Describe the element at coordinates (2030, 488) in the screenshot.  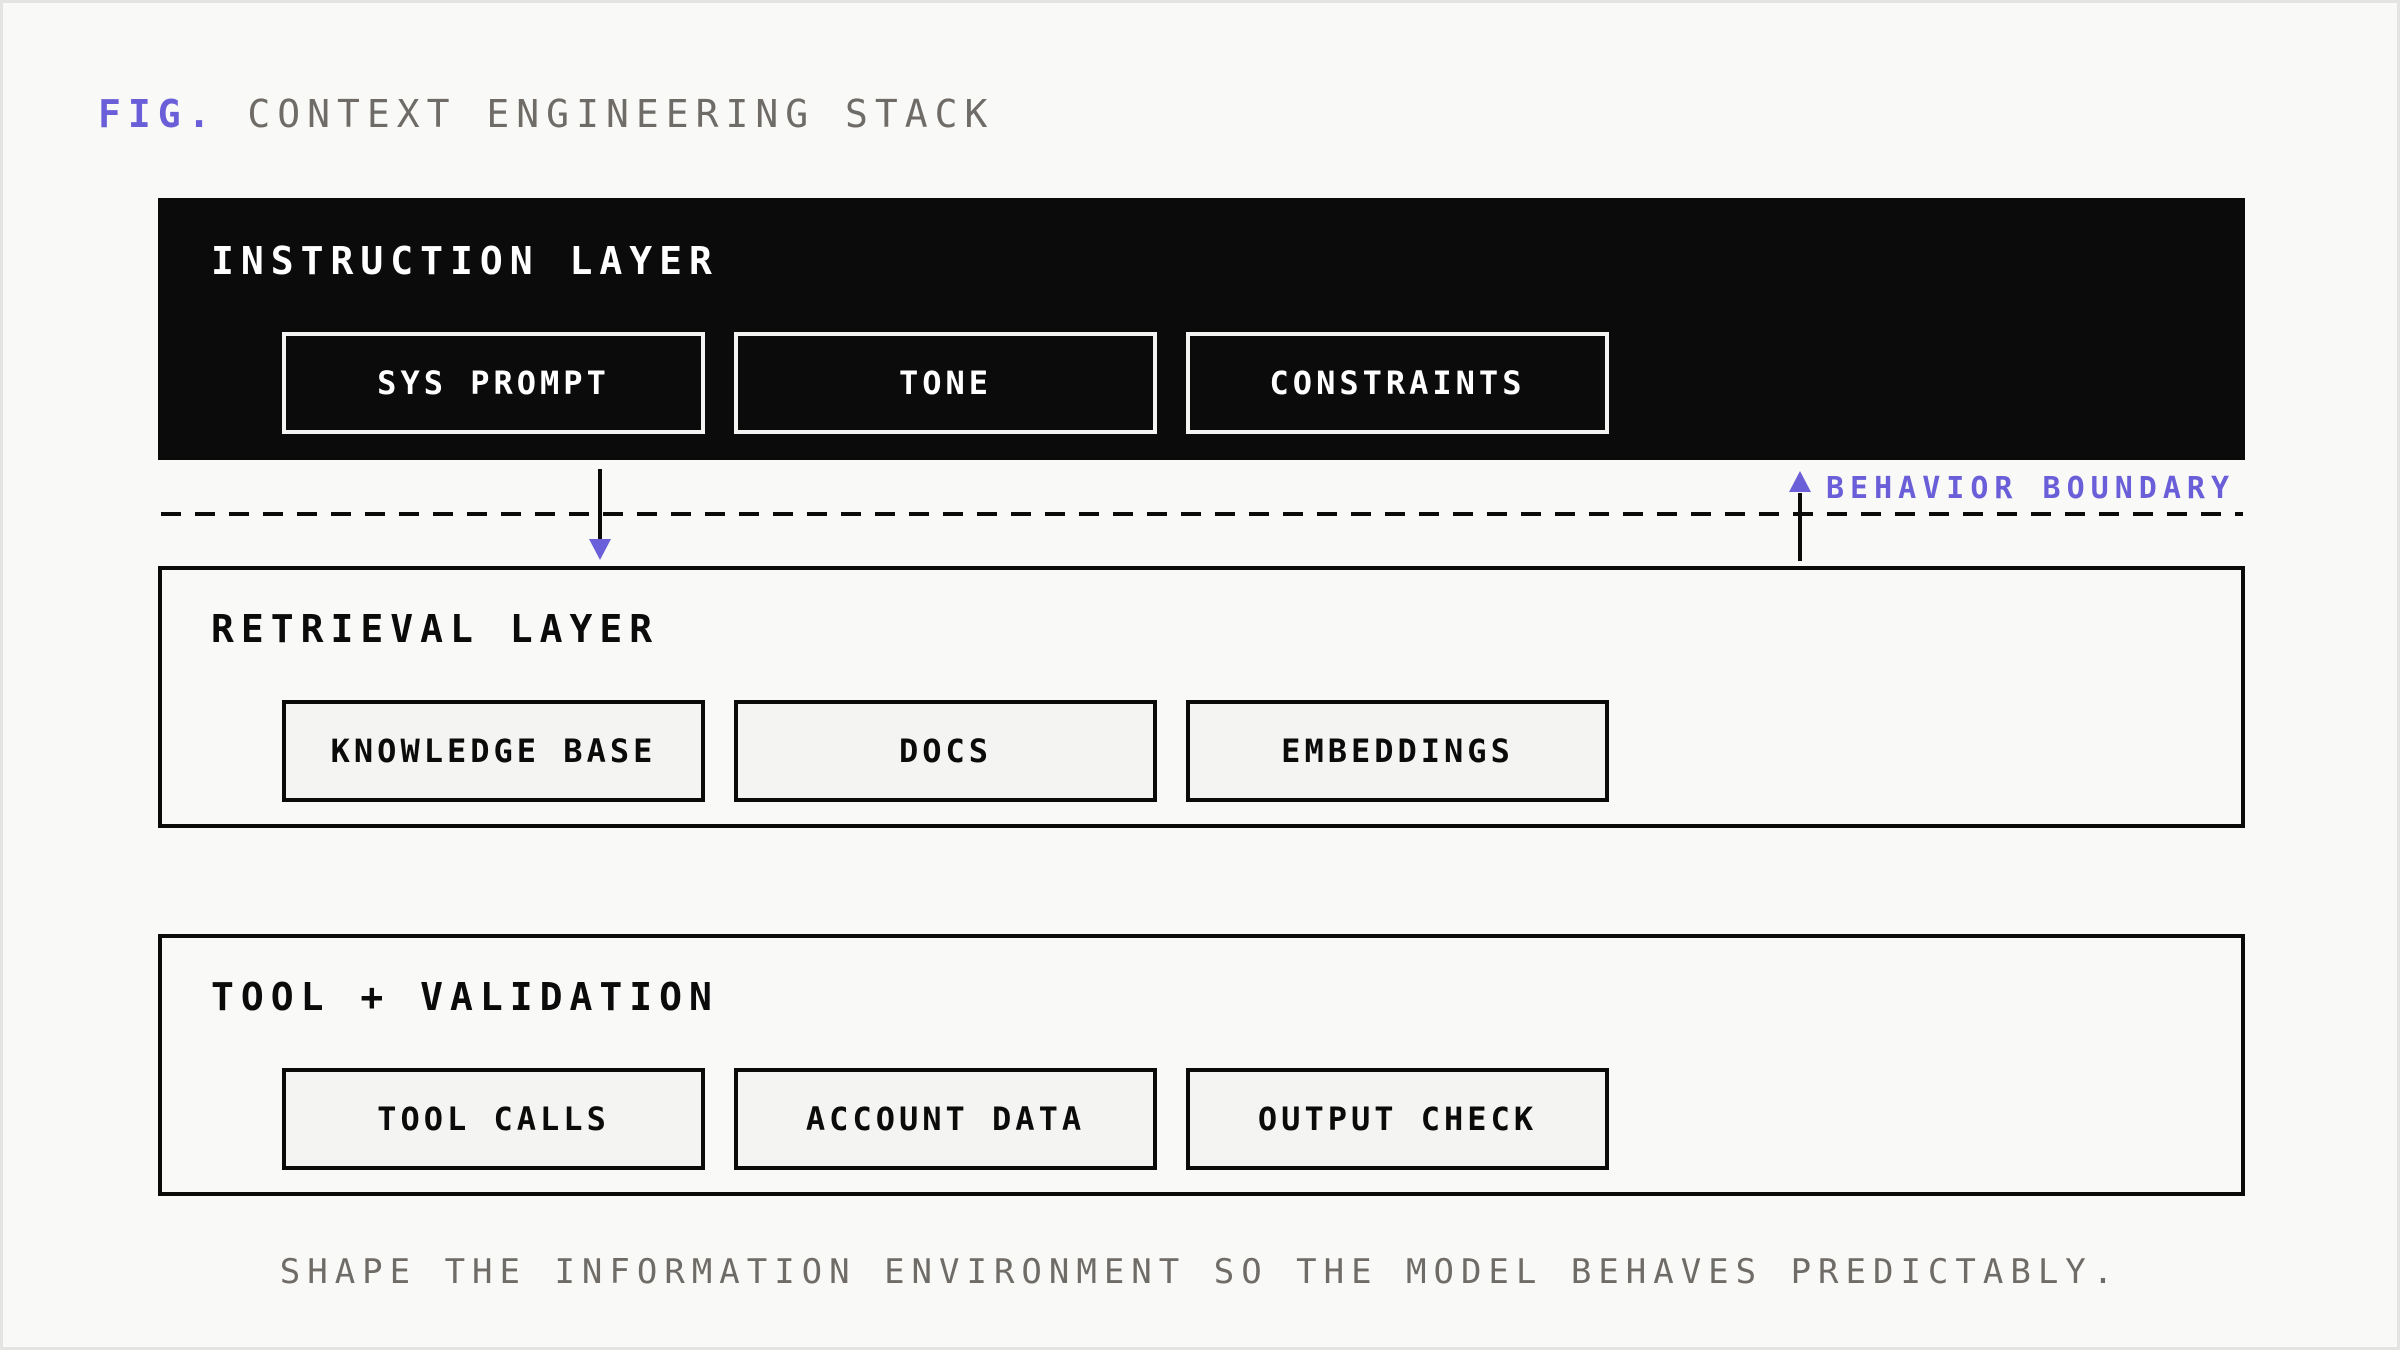
I see `behavior-boundary-label: BEHAVIOR BOUNDARY` at that location.